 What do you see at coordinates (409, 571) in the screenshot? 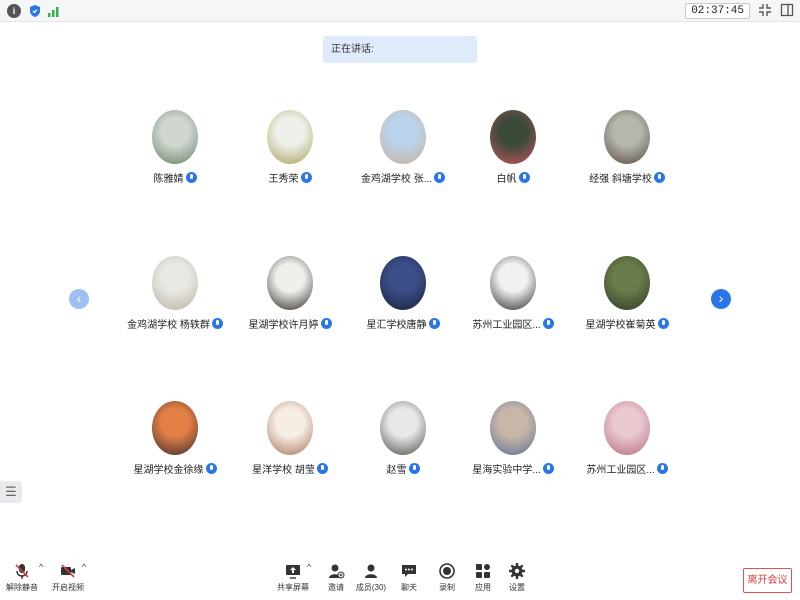
I see `chat-icon` at bounding box center [409, 571].